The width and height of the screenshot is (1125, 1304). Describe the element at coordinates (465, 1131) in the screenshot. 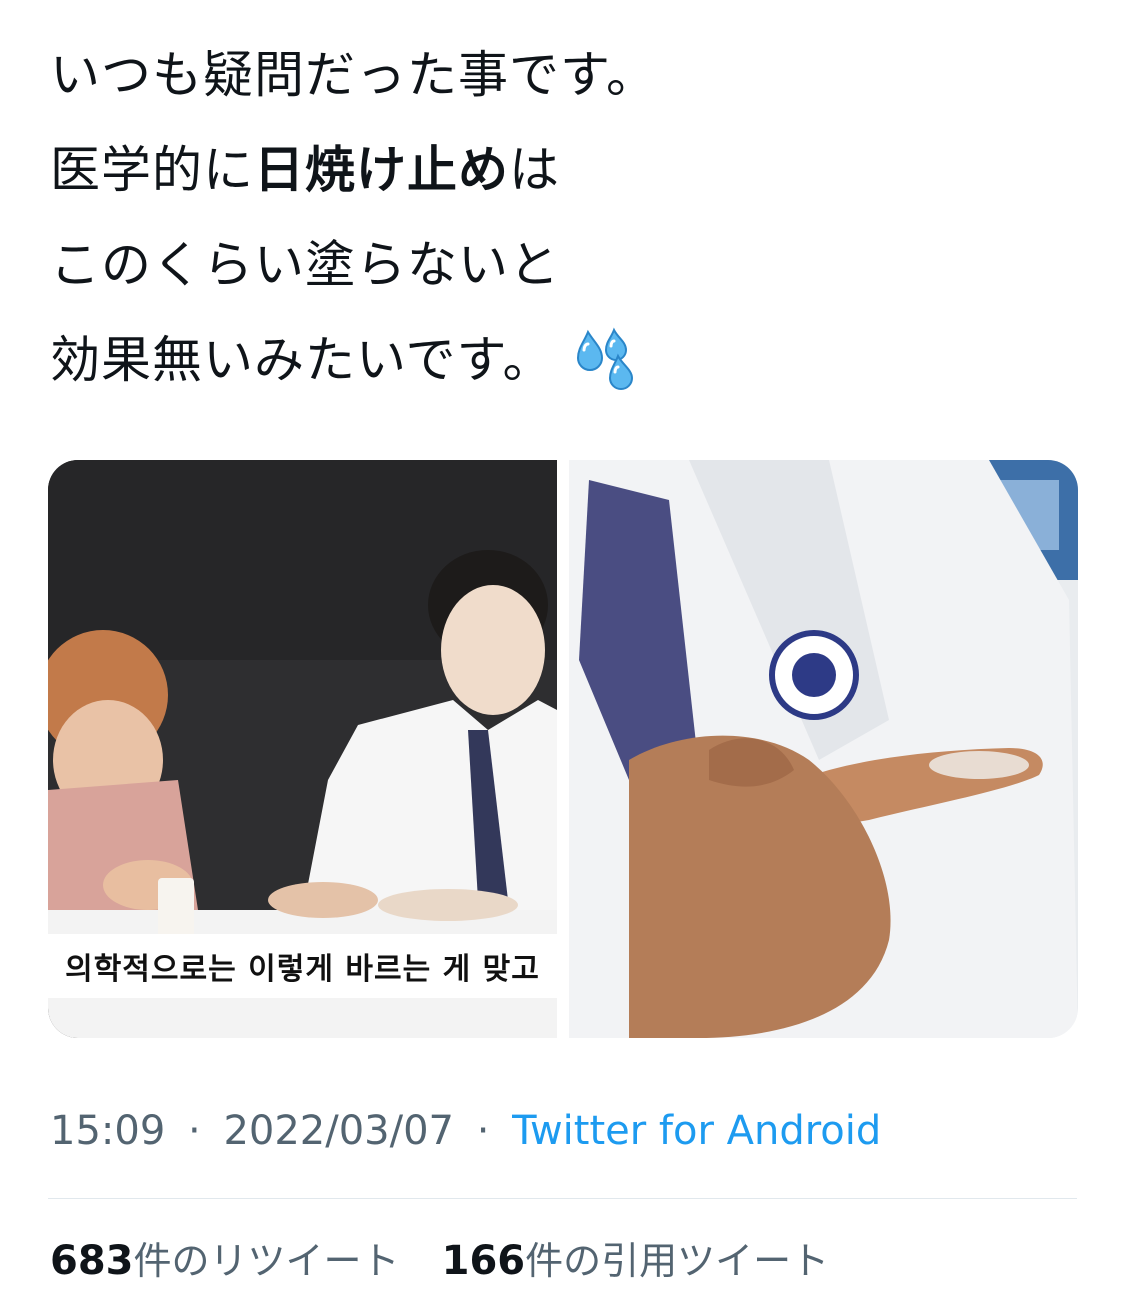

I see `tweet-meta: 15:09 · 2022/03/07 · Twitter for Android` at that location.